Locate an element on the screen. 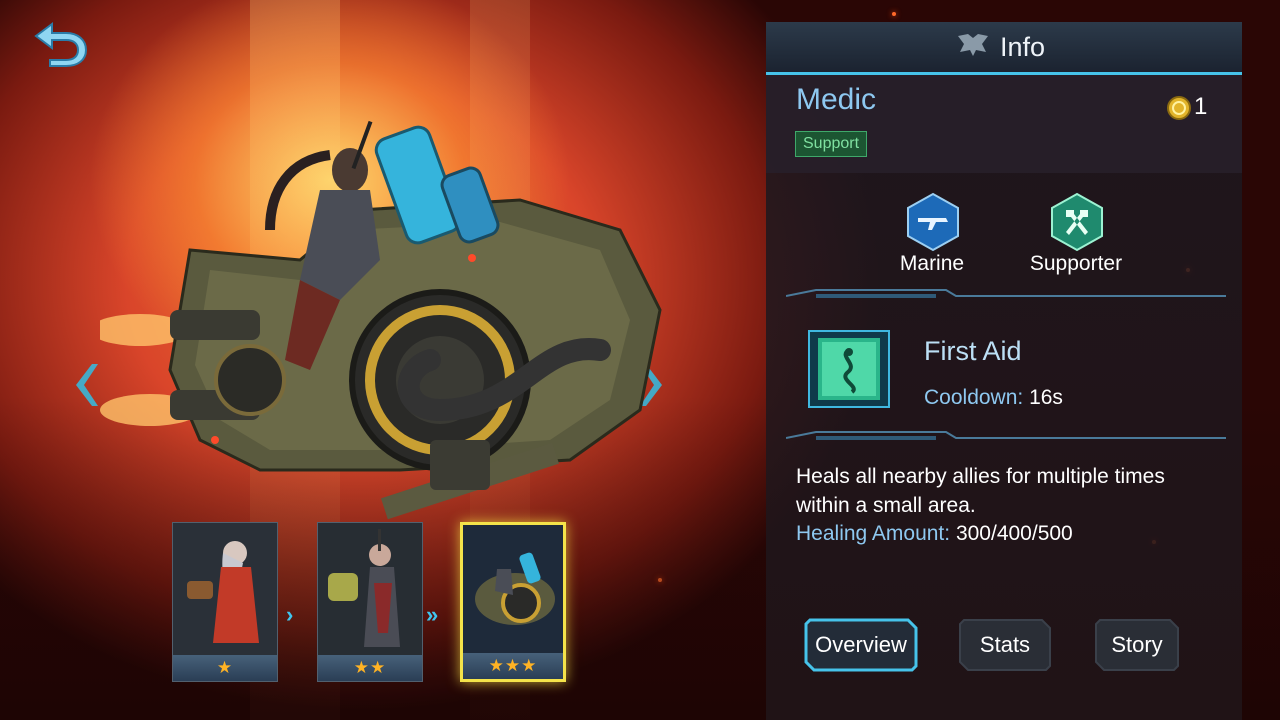 The height and width of the screenshot is (720, 1280). star-rating: ★ is located at coordinates (225, 668).